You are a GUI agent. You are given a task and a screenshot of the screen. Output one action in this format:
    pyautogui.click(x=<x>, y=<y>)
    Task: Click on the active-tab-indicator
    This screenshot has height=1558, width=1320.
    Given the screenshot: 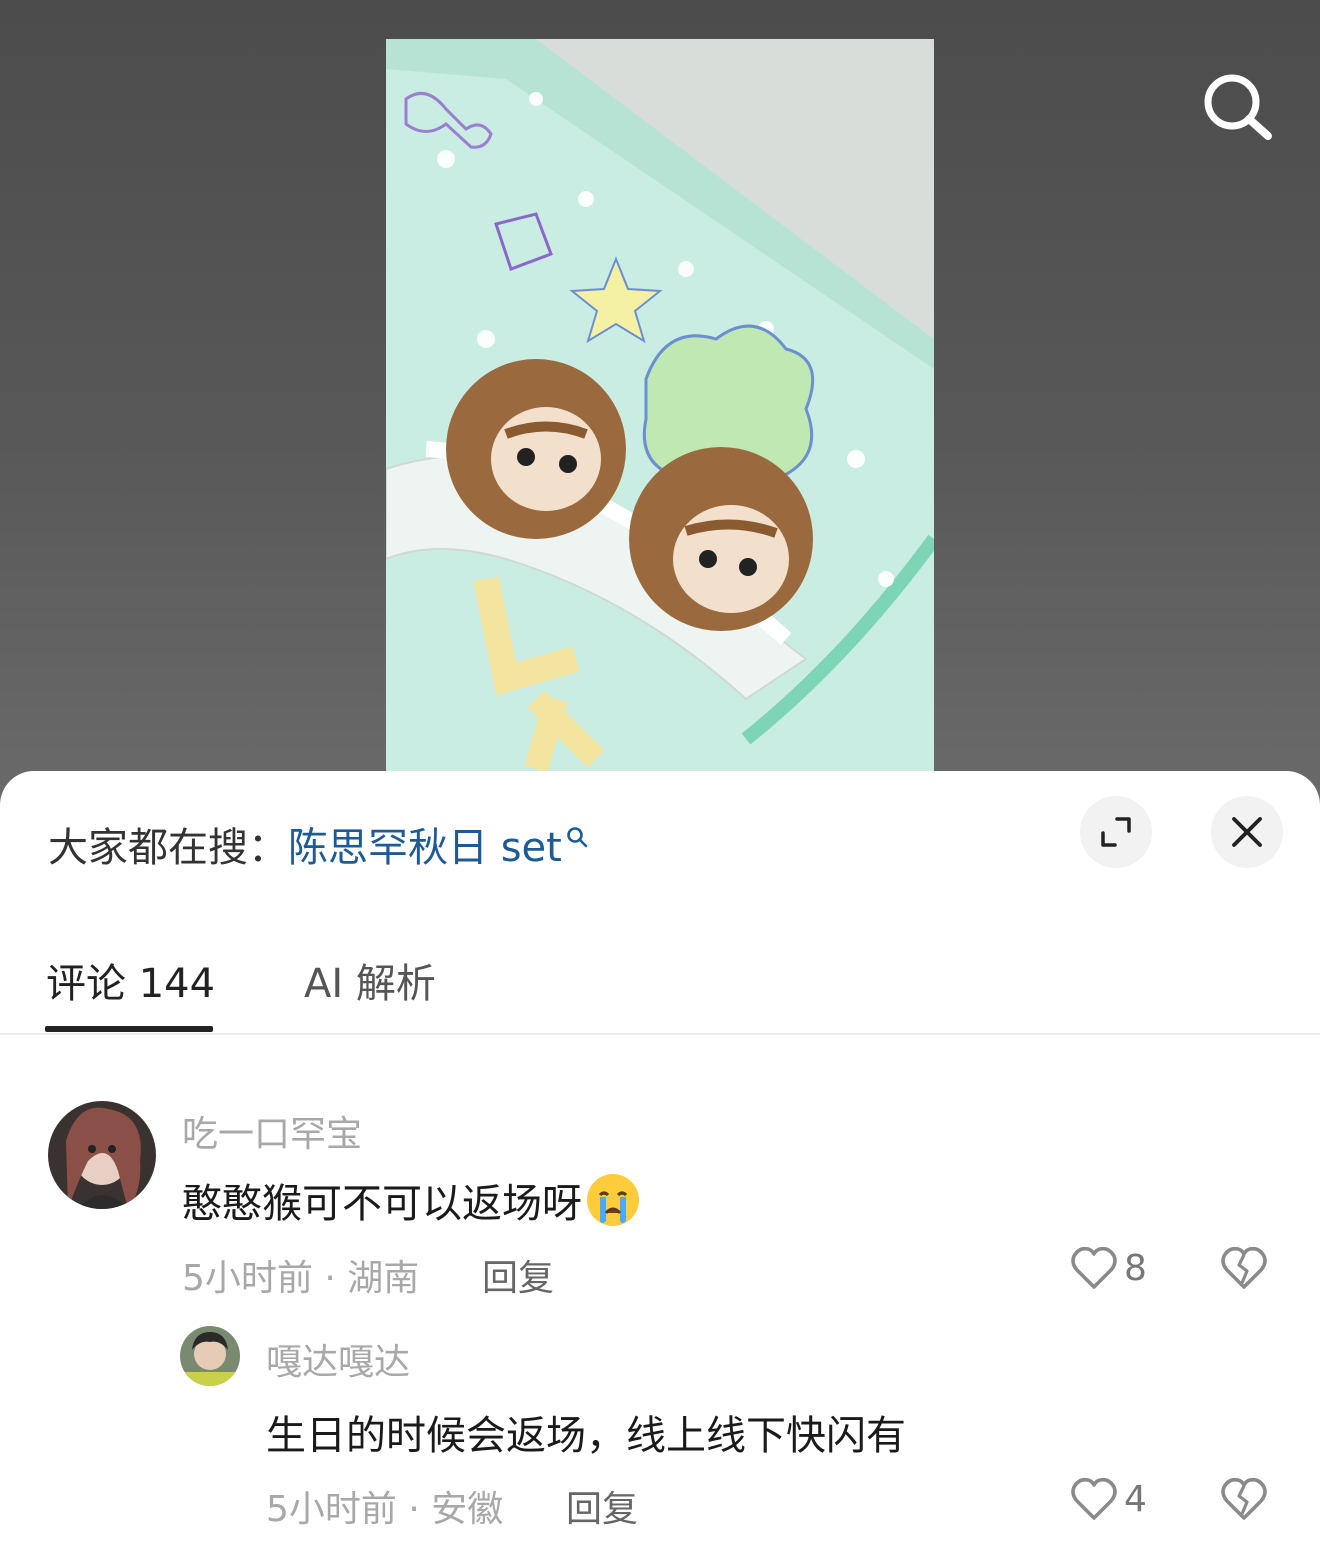 What is the action you would take?
    pyautogui.click(x=129, y=1029)
    